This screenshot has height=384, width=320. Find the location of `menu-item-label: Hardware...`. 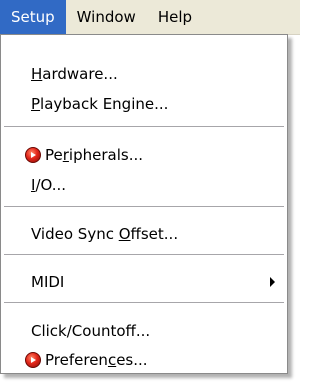

menu-item-label: Hardware... is located at coordinates (74, 74).